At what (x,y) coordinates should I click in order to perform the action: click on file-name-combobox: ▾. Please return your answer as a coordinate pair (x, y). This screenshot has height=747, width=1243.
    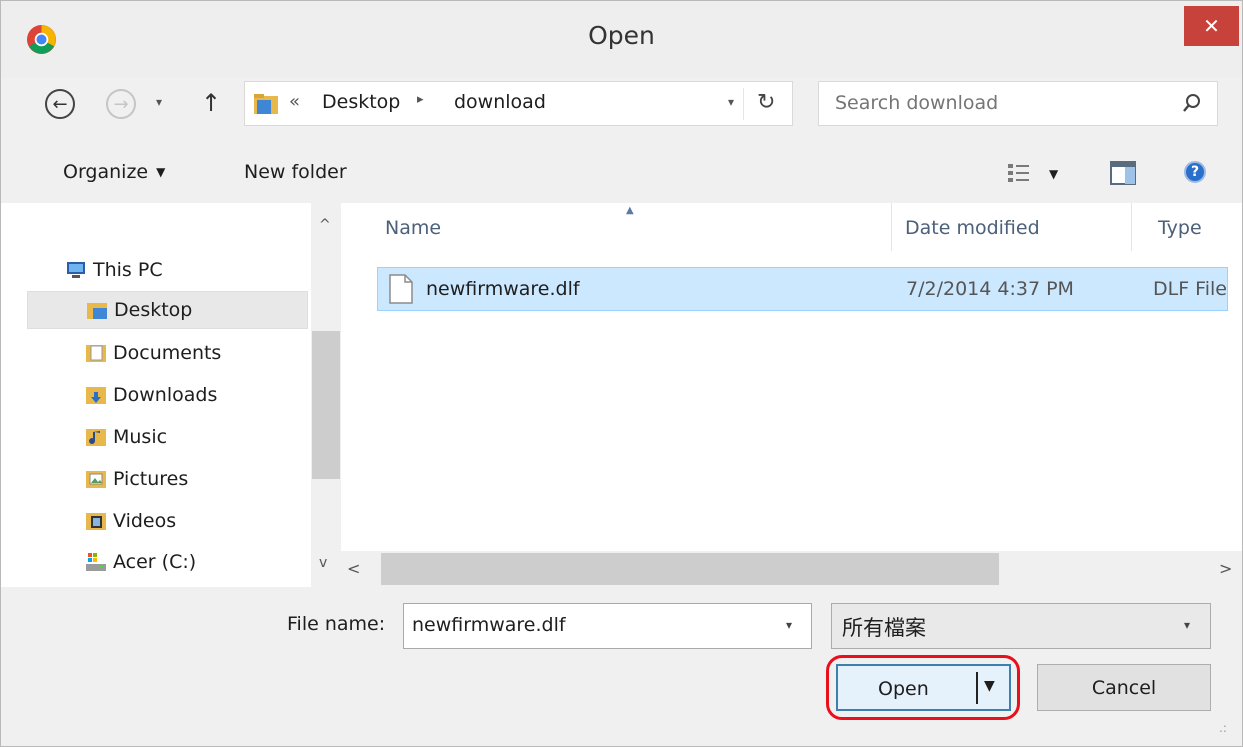
    Looking at the image, I should click on (607, 626).